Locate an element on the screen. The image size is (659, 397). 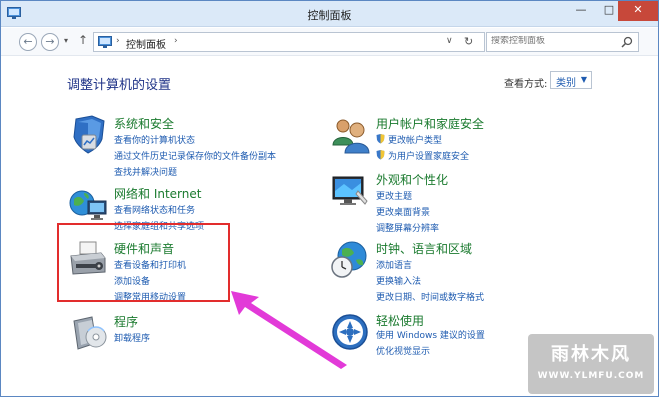
link-view-computer-status: 查看你的计算机状态 is located at coordinates (154, 139).